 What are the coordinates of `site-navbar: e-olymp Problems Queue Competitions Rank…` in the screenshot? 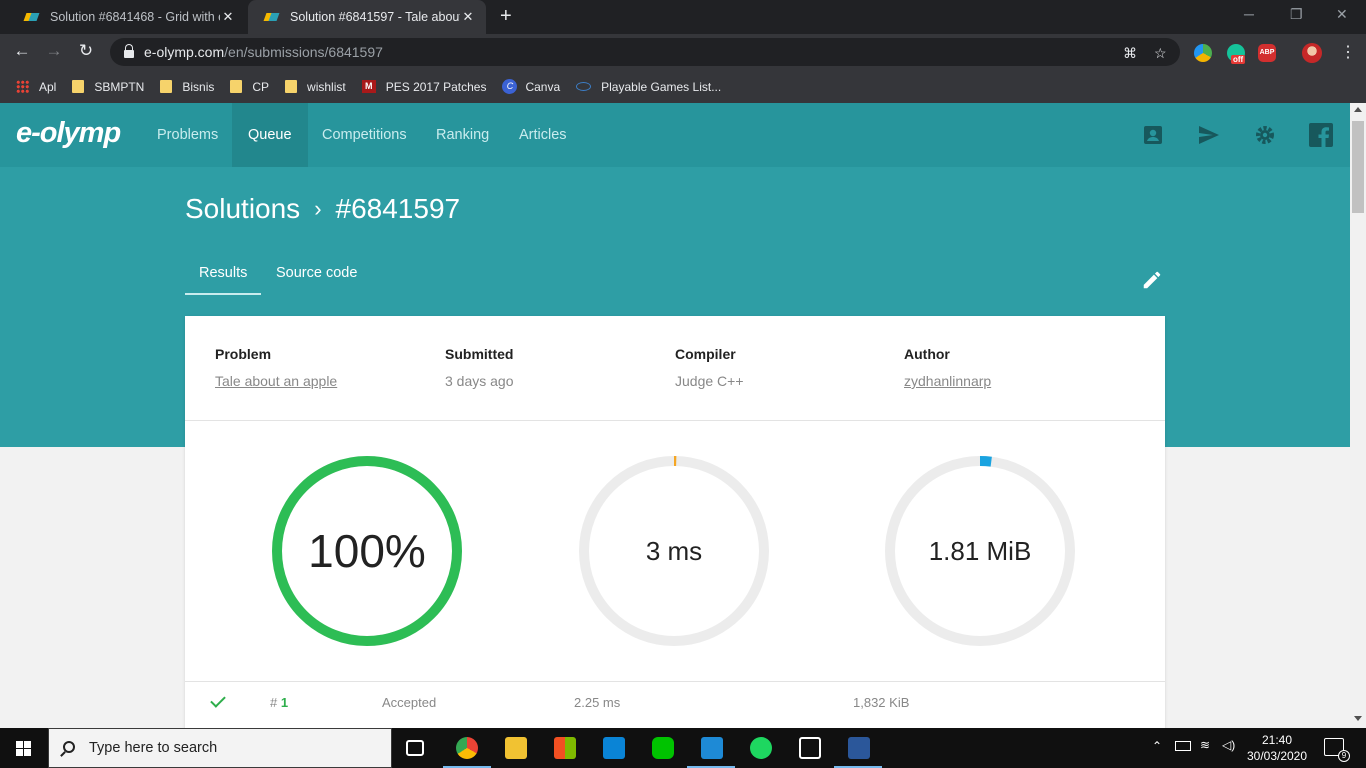 It's located at (675, 135).